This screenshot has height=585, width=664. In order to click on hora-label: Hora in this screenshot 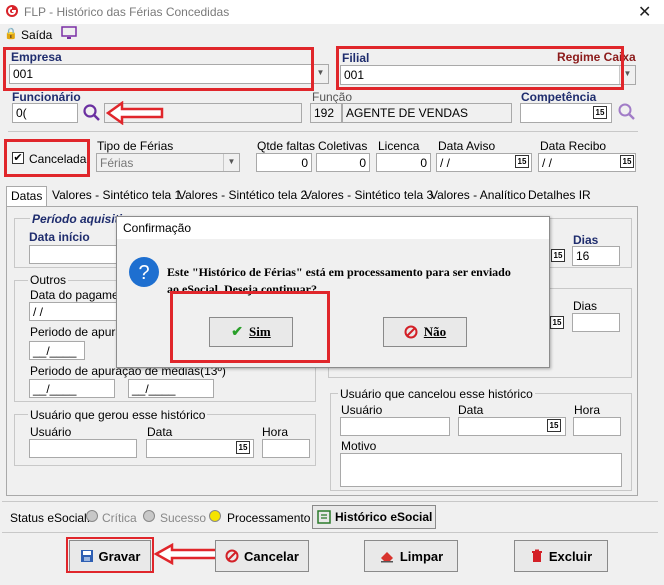, I will do `click(275, 432)`.